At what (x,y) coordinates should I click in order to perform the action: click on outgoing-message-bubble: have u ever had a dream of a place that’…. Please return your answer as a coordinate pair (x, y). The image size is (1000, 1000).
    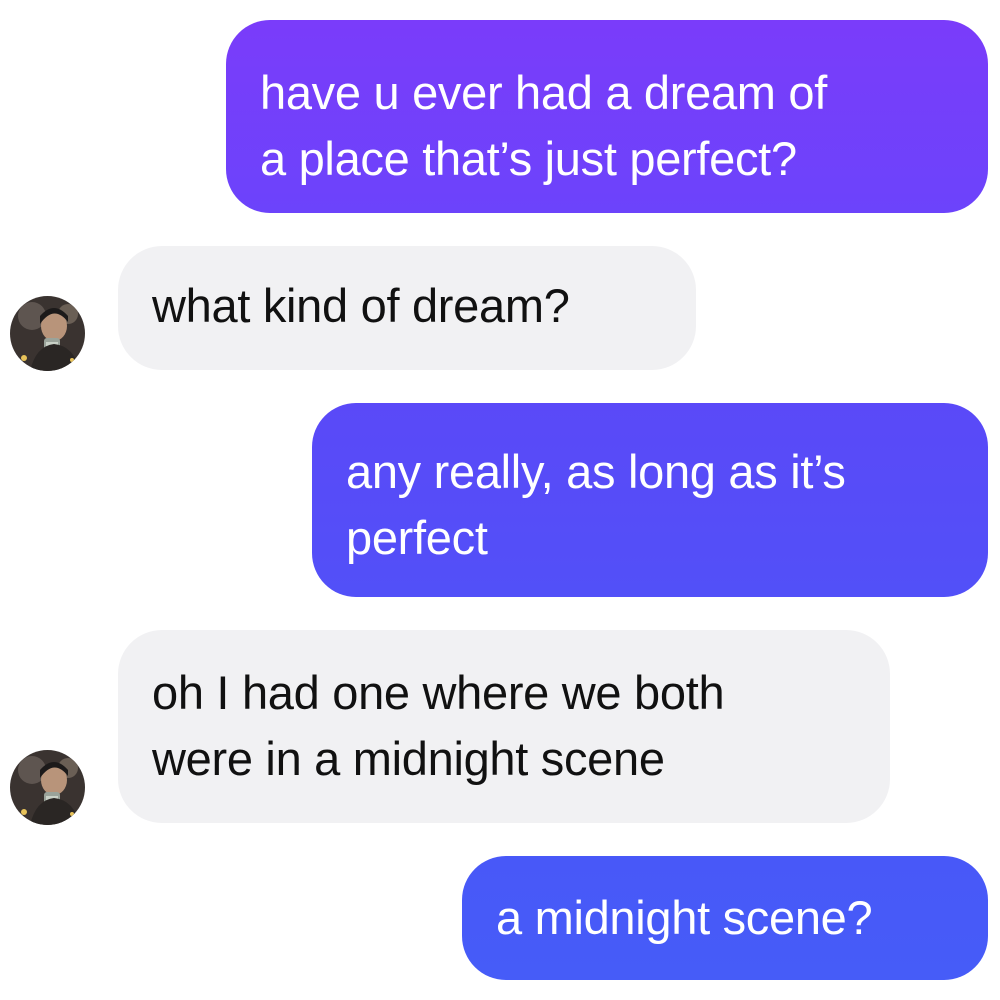
    Looking at the image, I should click on (607, 116).